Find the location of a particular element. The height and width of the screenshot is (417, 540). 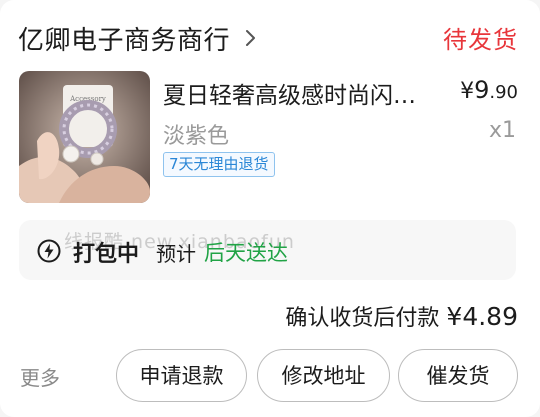

payment-label: 确认收货后付款 is located at coordinates (362, 318).